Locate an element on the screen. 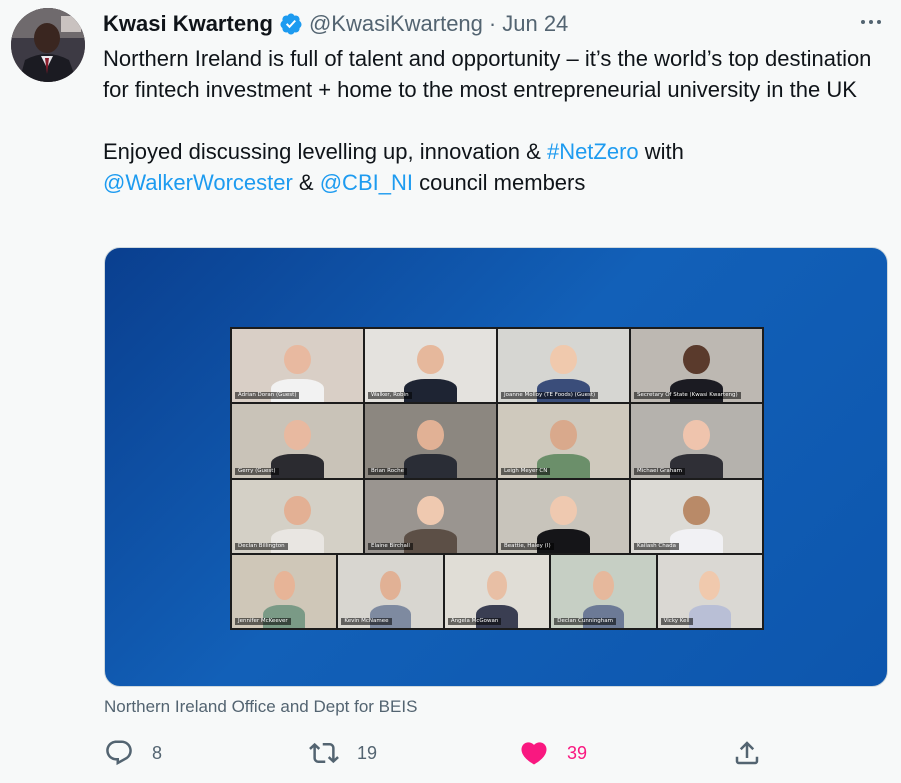  participant-tile: Kevin McNamee is located at coordinates (390, 591).